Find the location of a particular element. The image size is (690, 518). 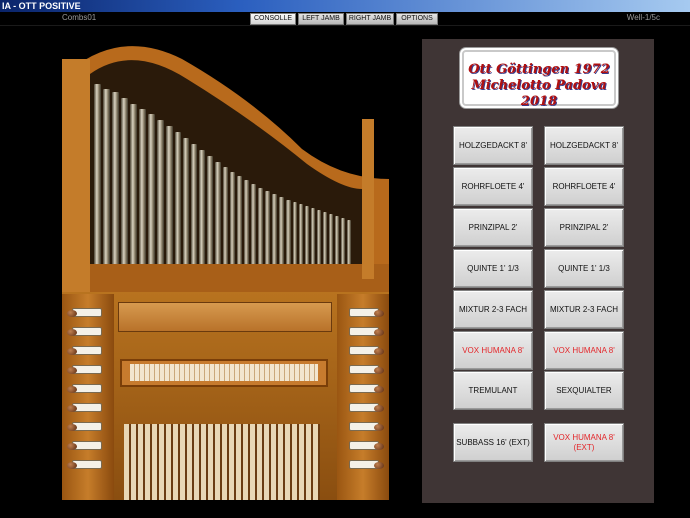

stop-right-quinte: QUINTE 1' 1/3 is located at coordinates (584, 268).